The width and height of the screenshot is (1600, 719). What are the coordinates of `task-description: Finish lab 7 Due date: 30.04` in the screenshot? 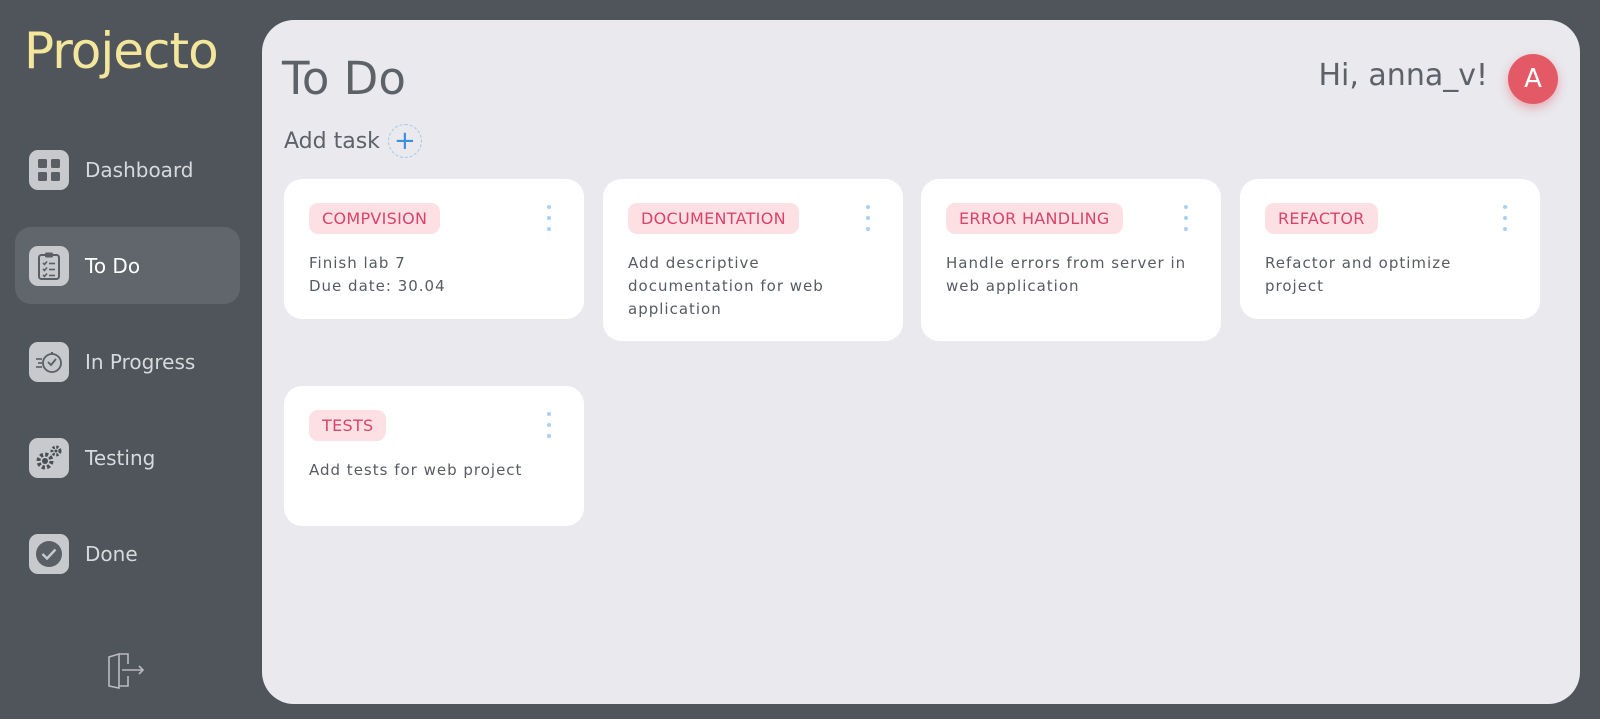 It's located at (377, 274).